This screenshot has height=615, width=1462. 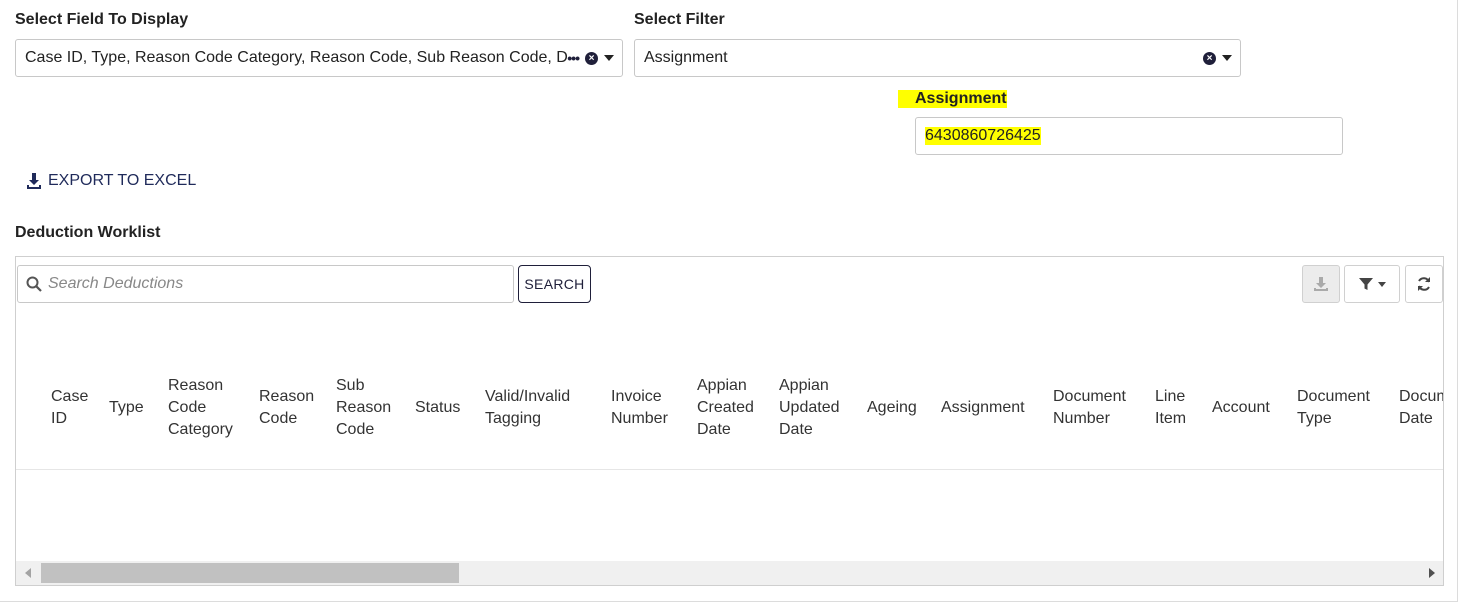 I want to click on column-header: Account, so click(x=1241, y=408).